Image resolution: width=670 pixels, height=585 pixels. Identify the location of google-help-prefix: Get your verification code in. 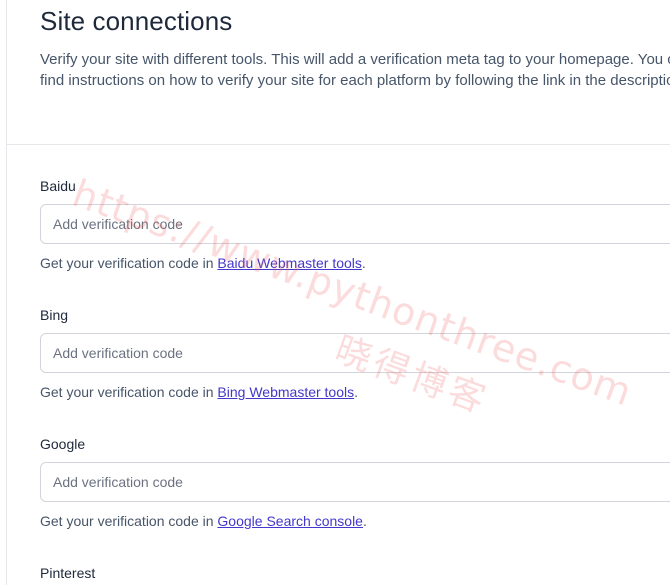
(129, 521).